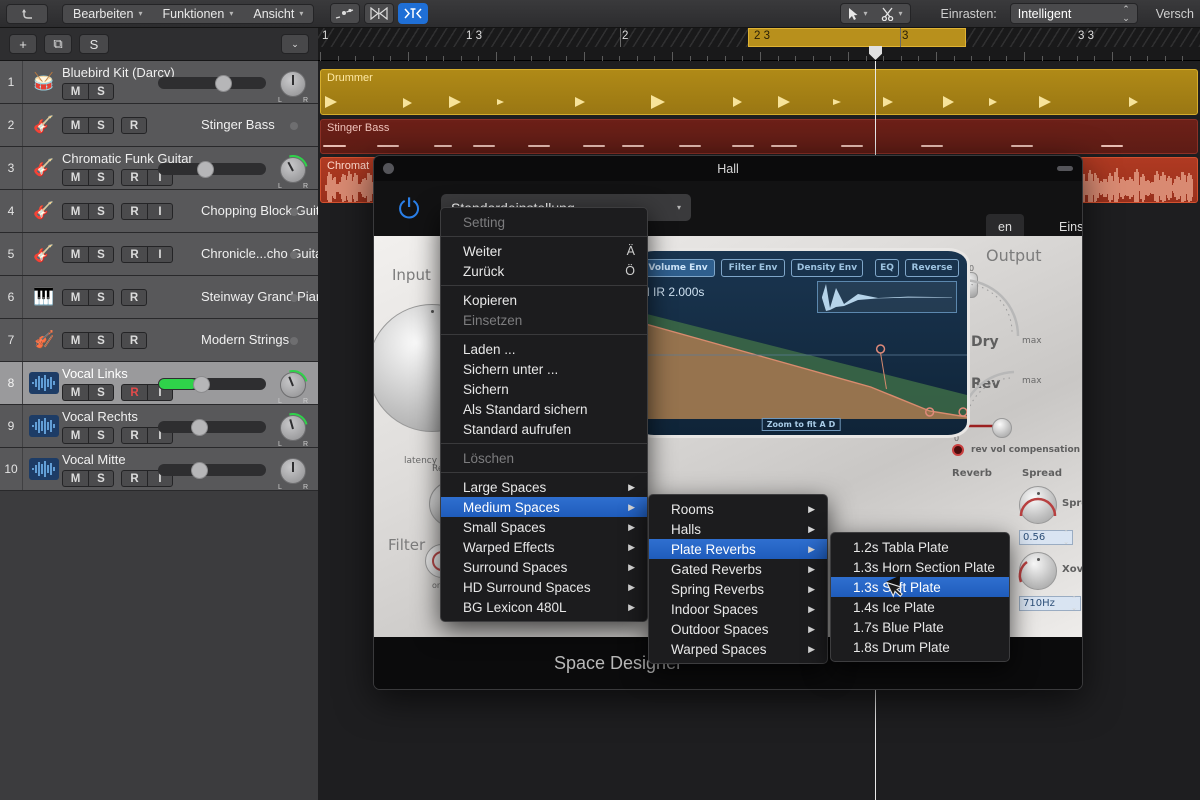 The width and height of the screenshot is (1200, 800). Describe the element at coordinates (857, 37) in the screenshot. I see `cycle-region` at that location.